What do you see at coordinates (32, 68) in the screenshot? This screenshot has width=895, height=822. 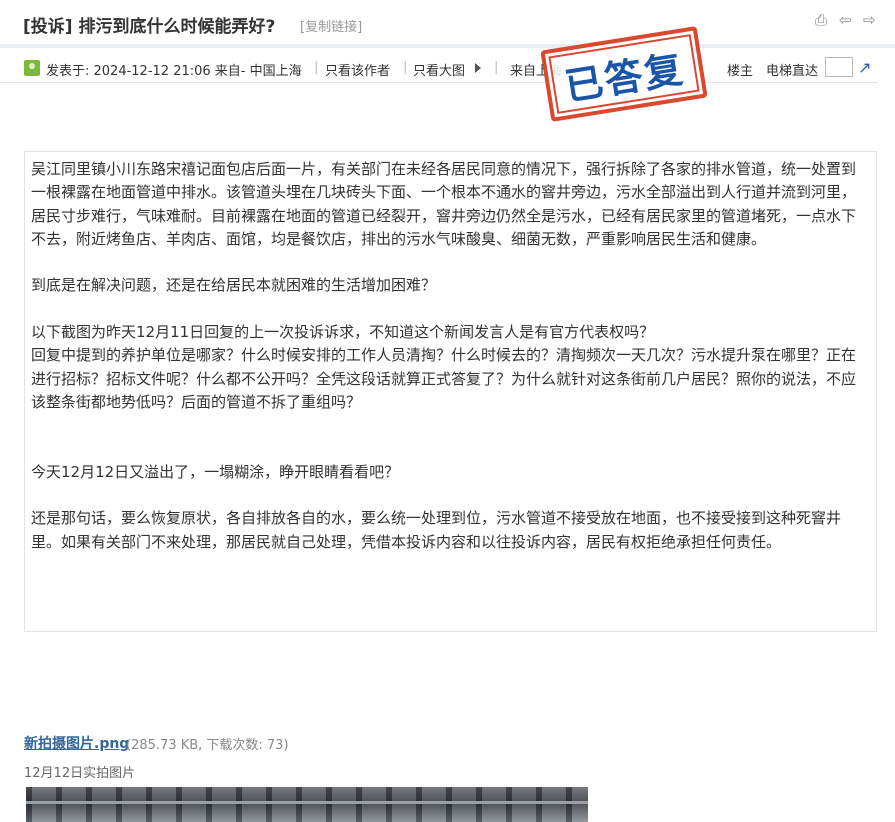 I see `user-online-icon` at bounding box center [32, 68].